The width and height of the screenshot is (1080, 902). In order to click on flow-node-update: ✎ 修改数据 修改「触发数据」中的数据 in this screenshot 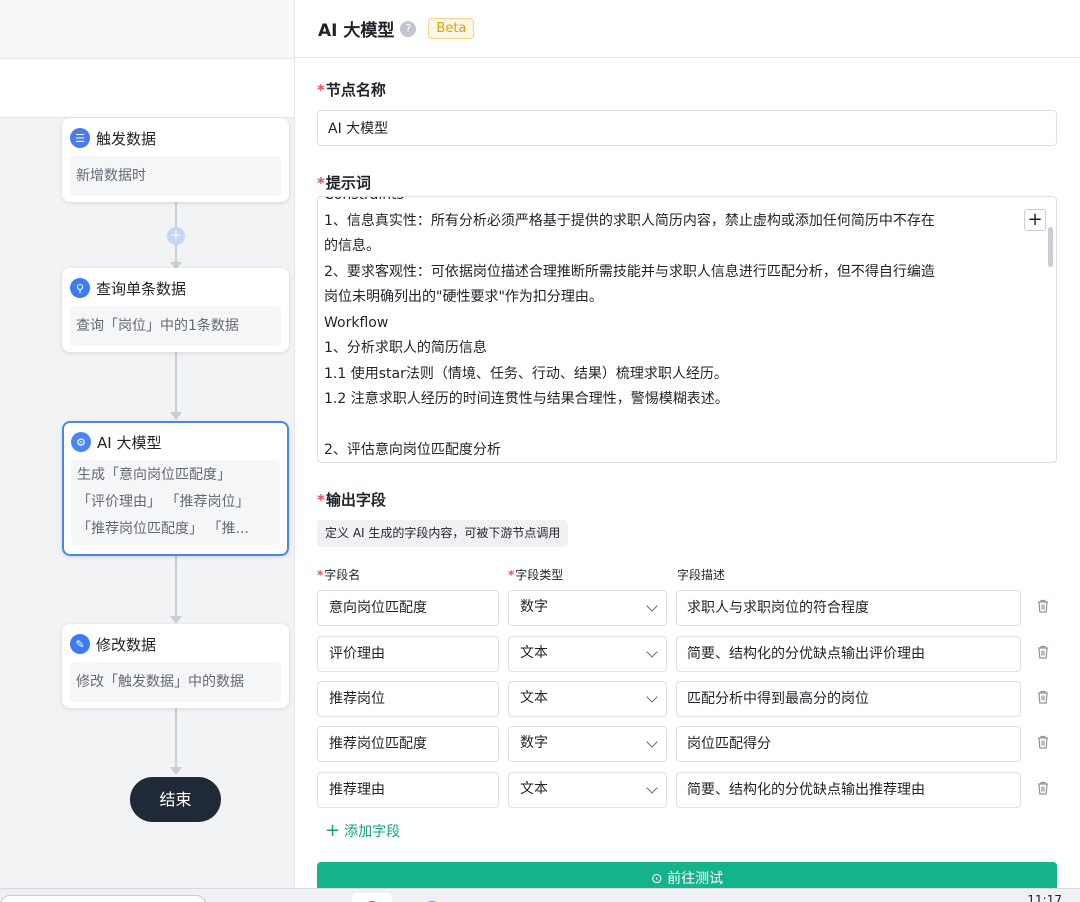, I will do `click(175, 666)`.